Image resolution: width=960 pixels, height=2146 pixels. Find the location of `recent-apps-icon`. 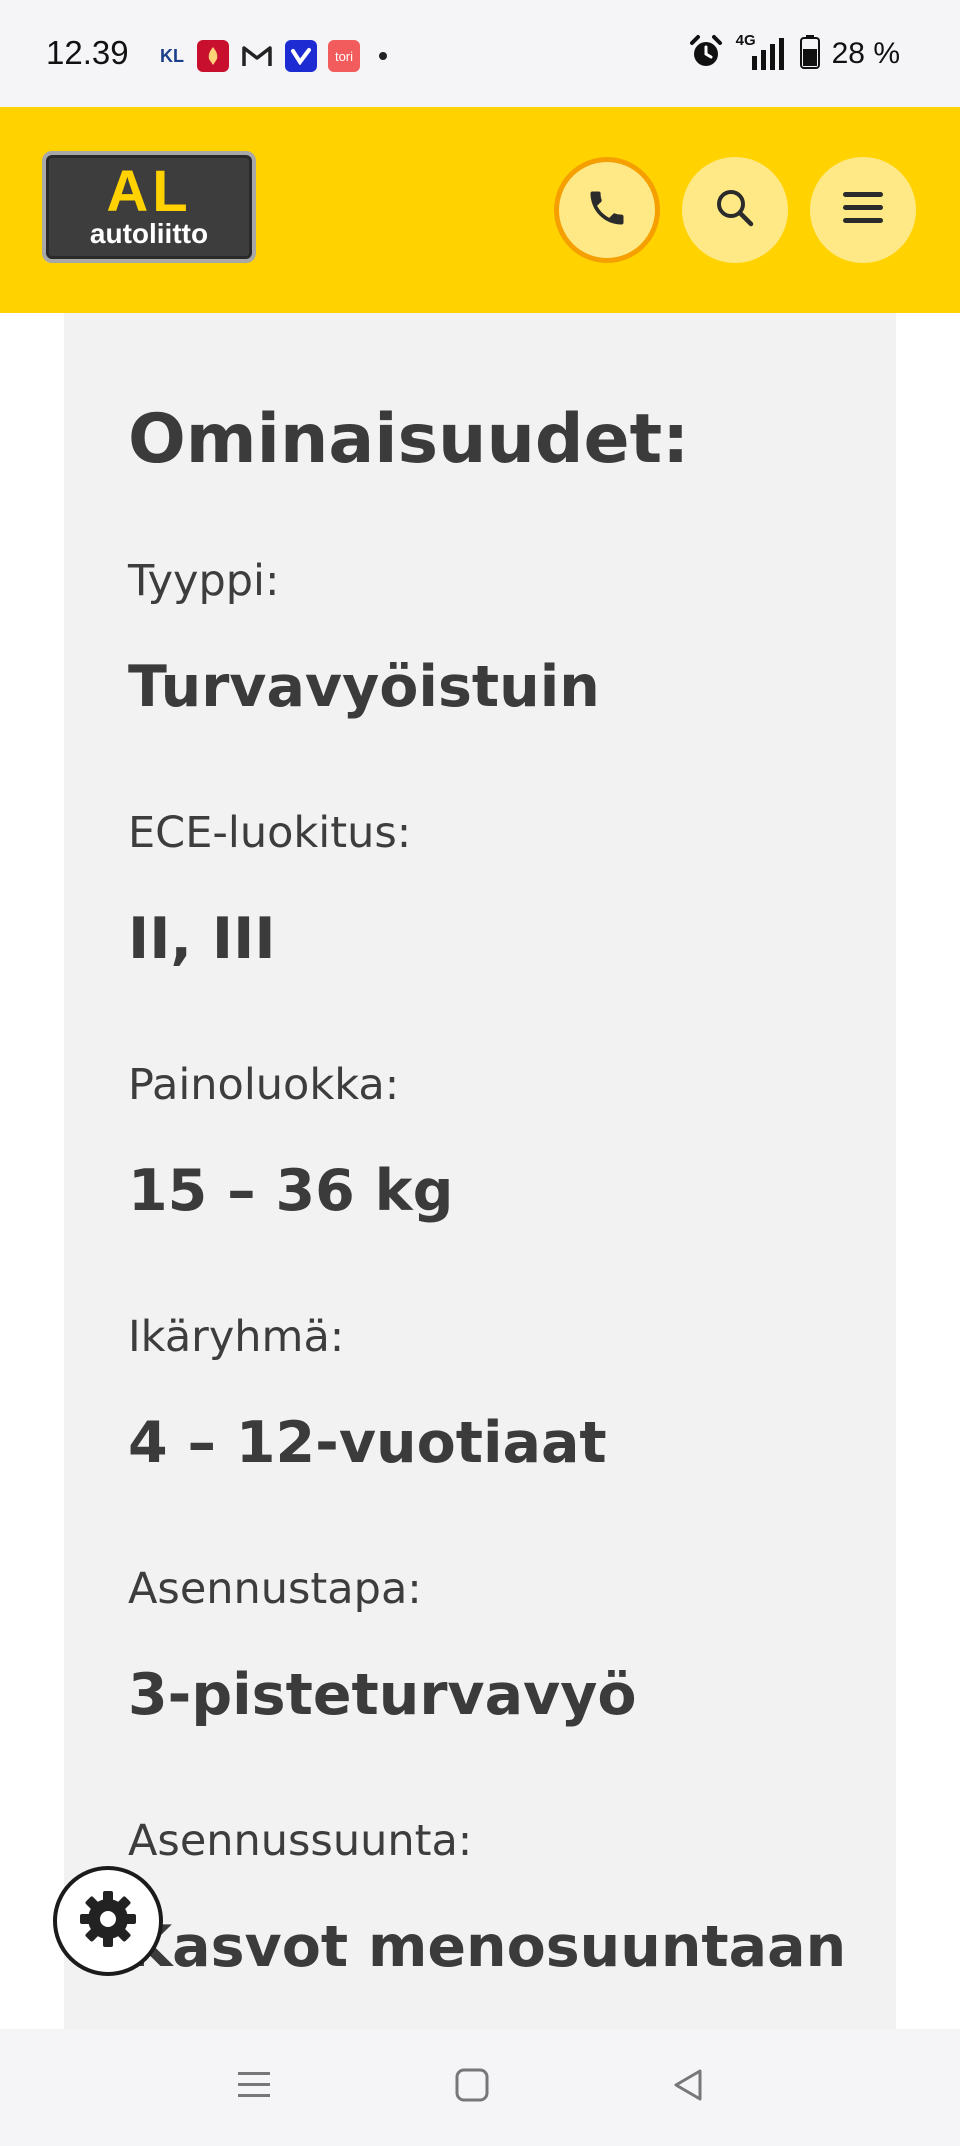

recent-apps-icon is located at coordinates (254, 2087).